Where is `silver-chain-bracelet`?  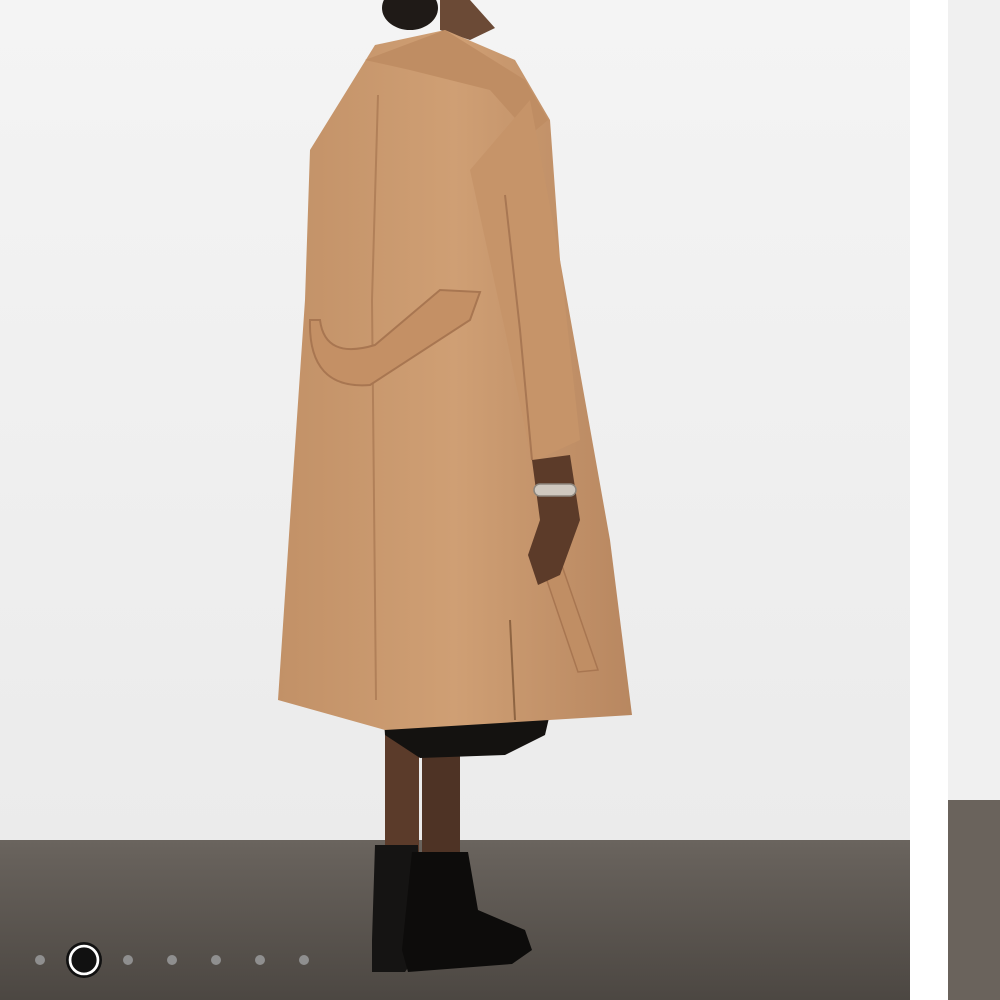 silver-chain-bracelet is located at coordinates (555, 490).